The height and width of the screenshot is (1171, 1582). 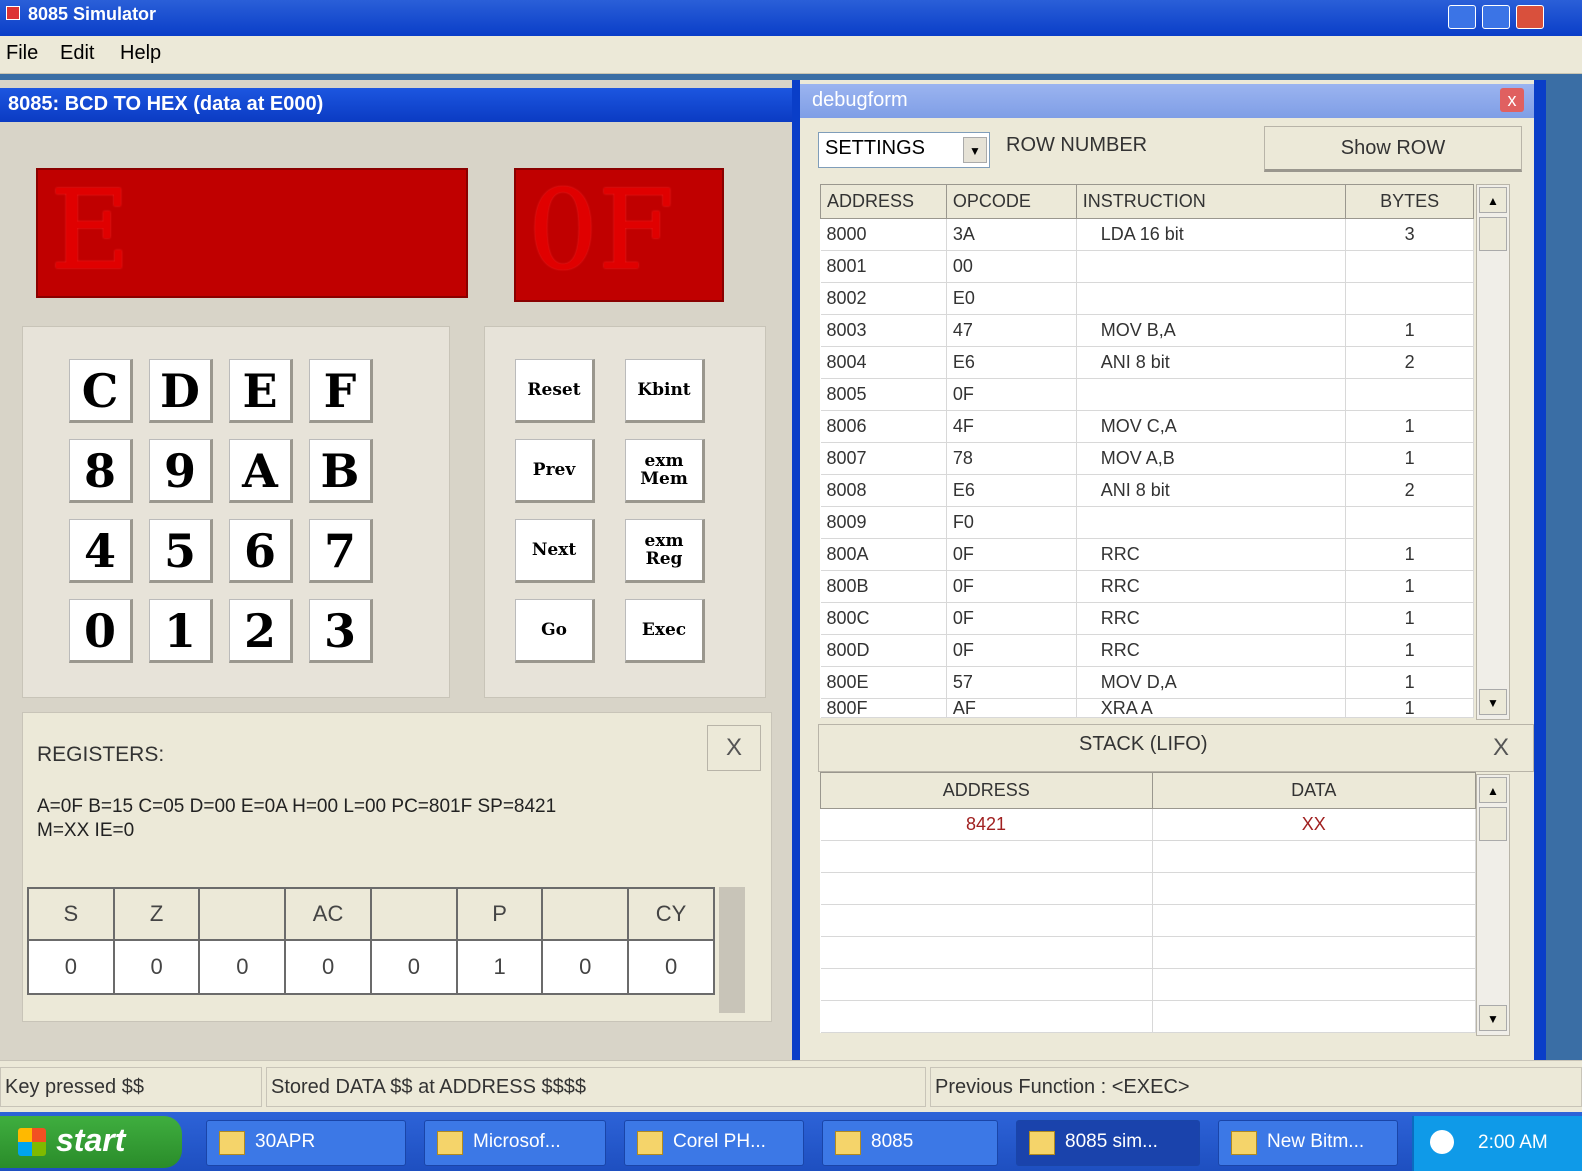 What do you see at coordinates (1512, 100) in the screenshot?
I see `debug-close-button: x` at bounding box center [1512, 100].